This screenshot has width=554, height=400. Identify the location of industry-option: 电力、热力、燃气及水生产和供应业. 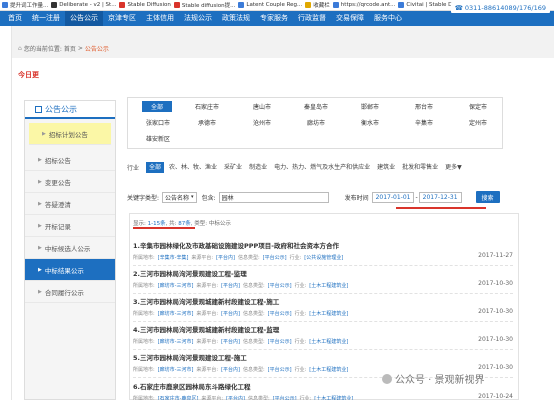
(322, 167).